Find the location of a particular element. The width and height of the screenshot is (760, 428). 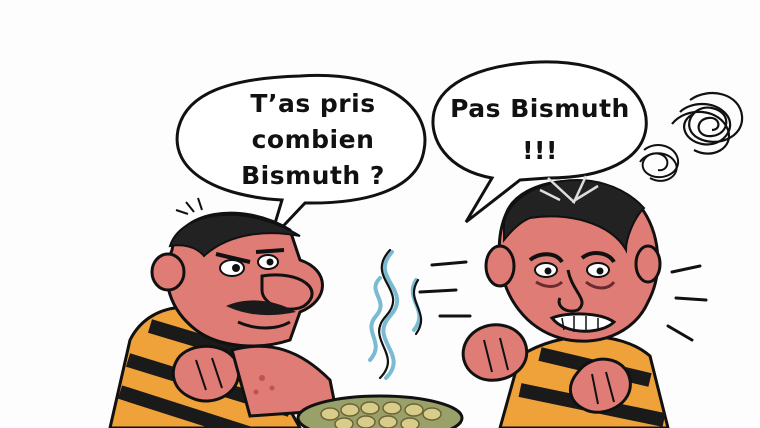

bubble-left-line-1: T’as pris is located at coordinates (313, 103).